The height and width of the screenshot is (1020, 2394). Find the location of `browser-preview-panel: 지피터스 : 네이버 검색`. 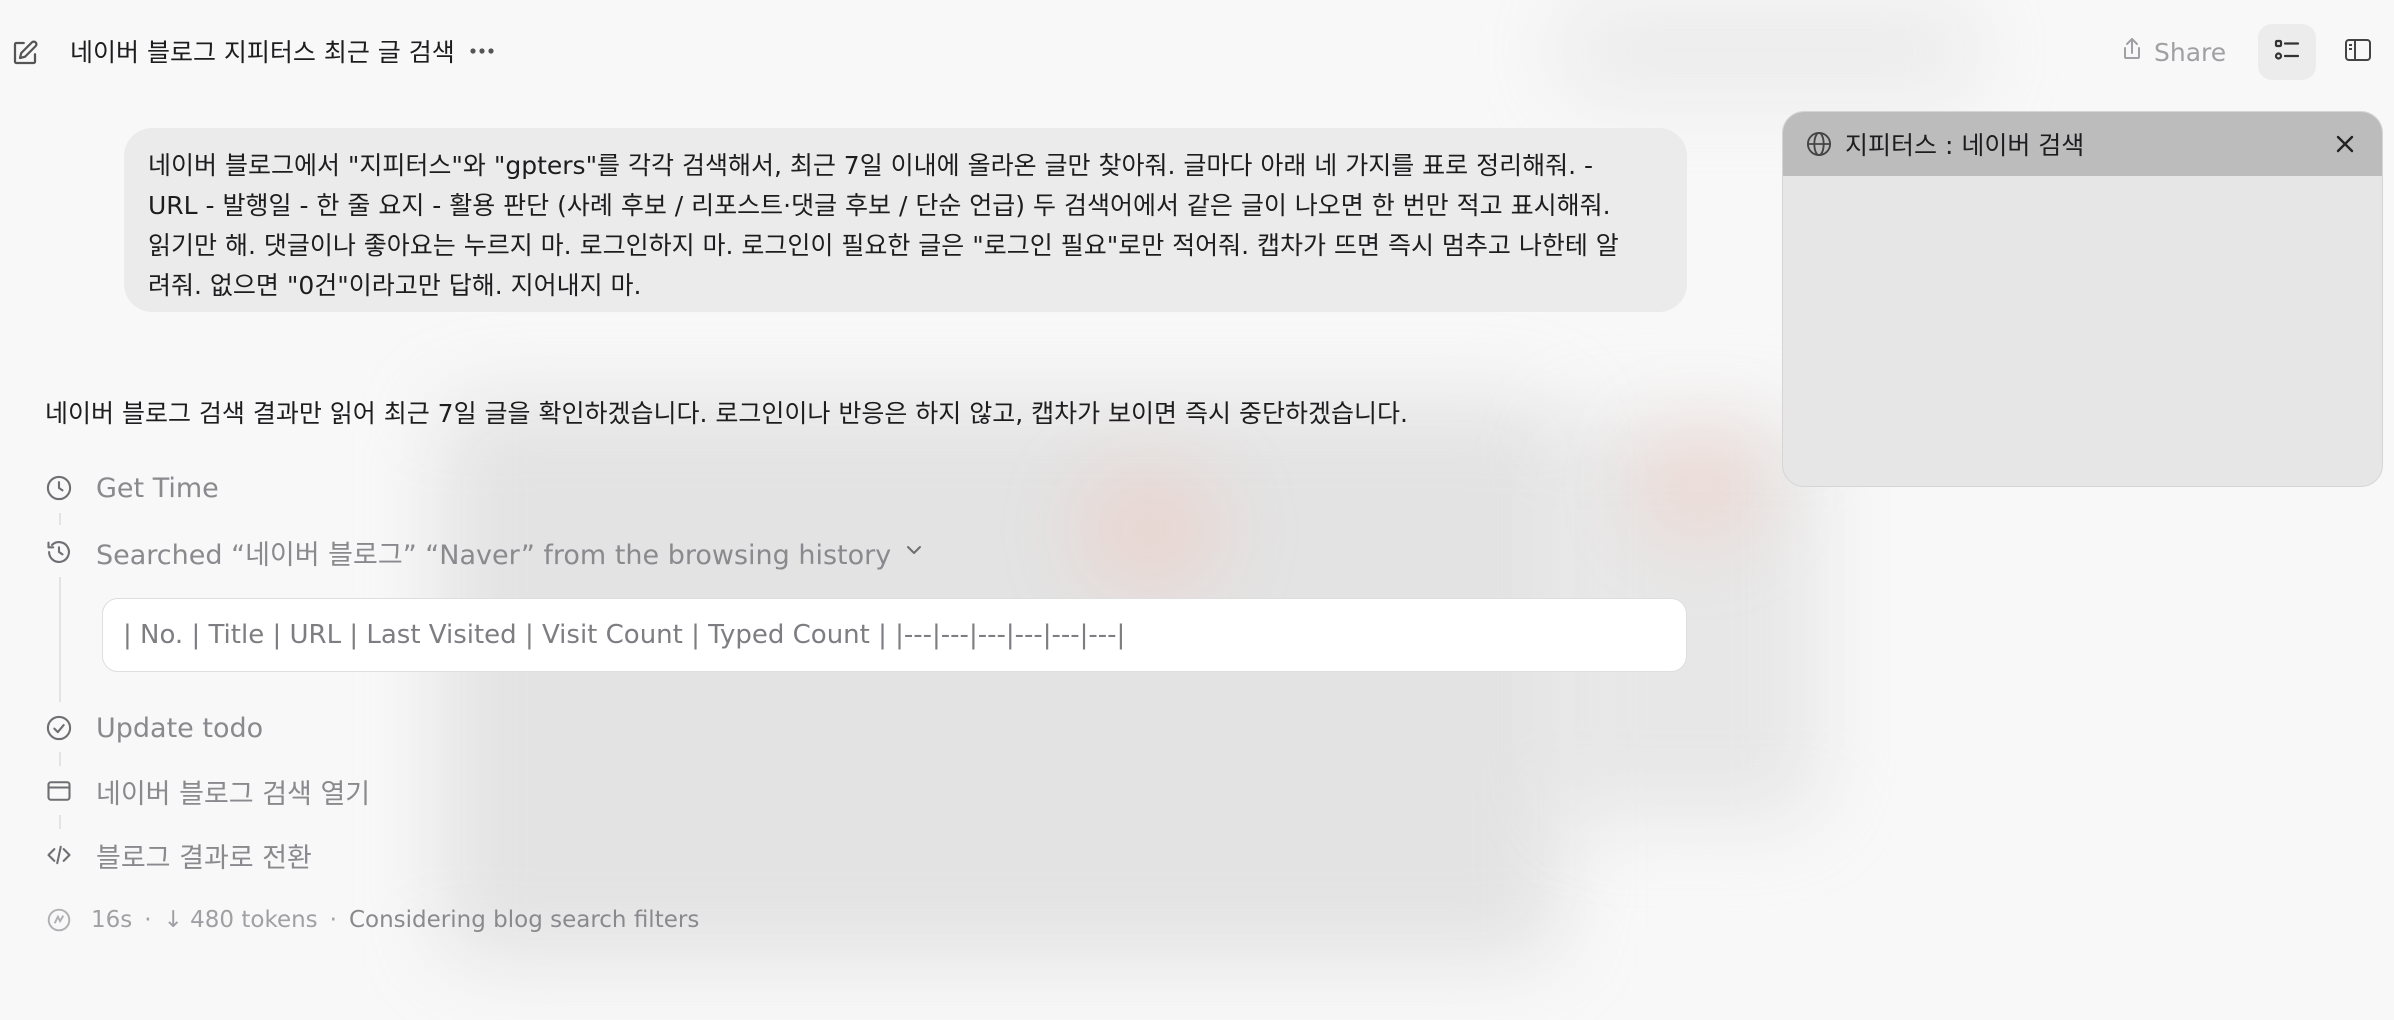

browser-preview-panel: 지피터스 : 네이버 검색 is located at coordinates (2082, 299).